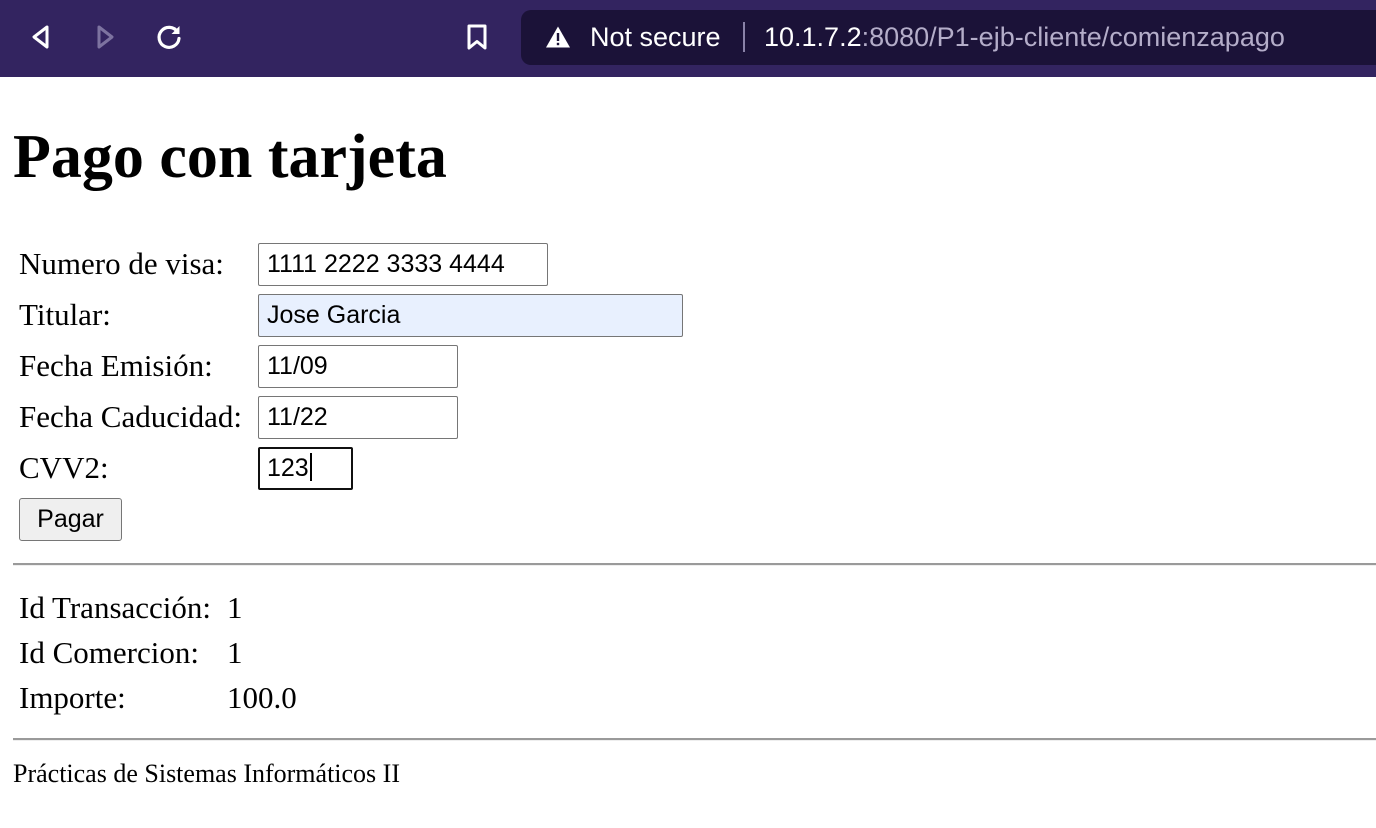 This screenshot has height=828, width=1376. Describe the element at coordinates (65, 314) in the screenshot. I see `holder-label: Titular:` at that location.